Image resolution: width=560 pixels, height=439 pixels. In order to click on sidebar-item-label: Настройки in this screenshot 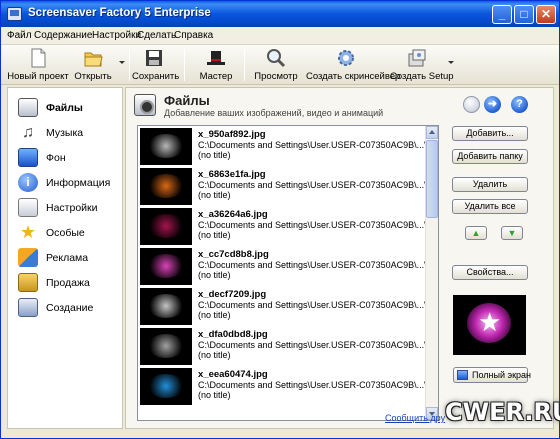, I will do `click(72, 208)`.